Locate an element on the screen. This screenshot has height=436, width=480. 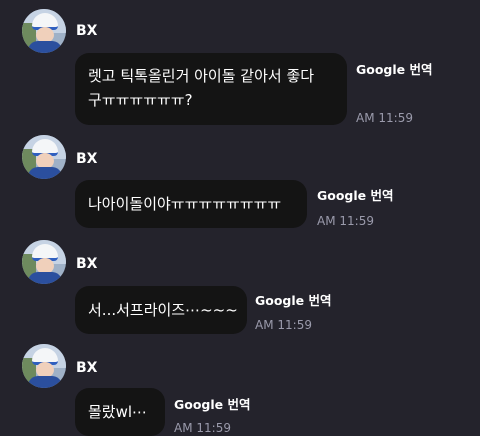
message-text-line: 구ㅠㅠㅠㅠㅠㅠ? is located at coordinates (140, 100).